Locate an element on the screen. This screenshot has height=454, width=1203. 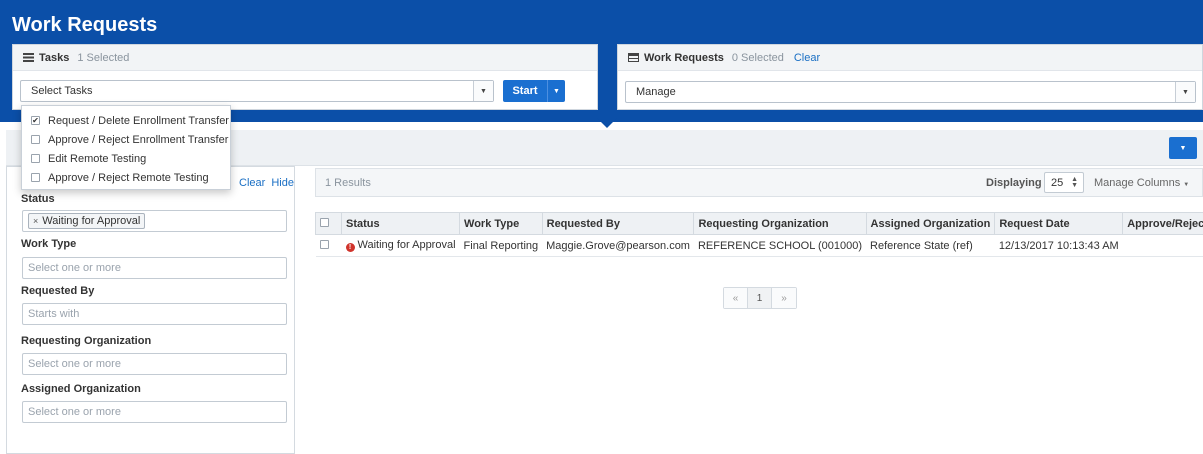
work-type-filter-label: Work Type is located at coordinates (49, 244).